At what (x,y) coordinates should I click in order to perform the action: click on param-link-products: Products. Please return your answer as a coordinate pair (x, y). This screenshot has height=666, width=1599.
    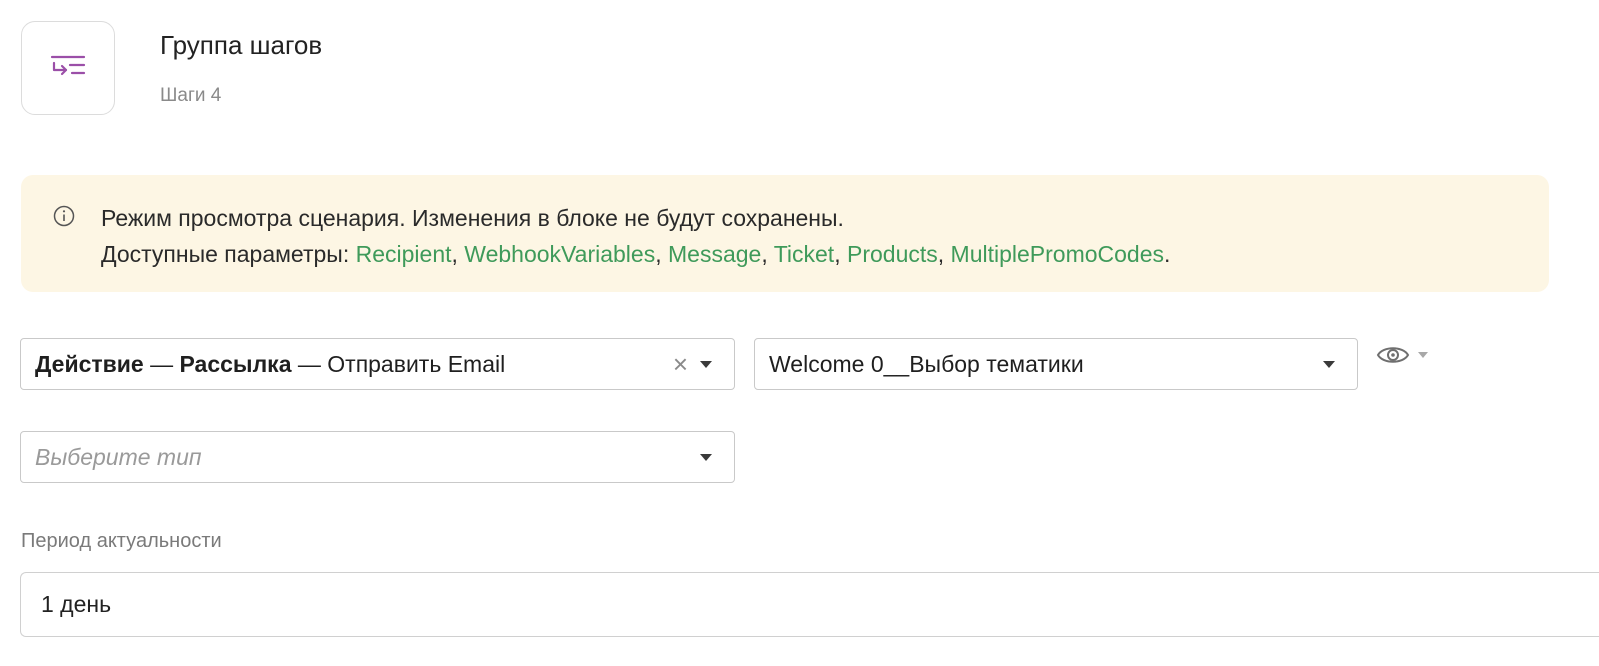
    Looking at the image, I should click on (892, 254).